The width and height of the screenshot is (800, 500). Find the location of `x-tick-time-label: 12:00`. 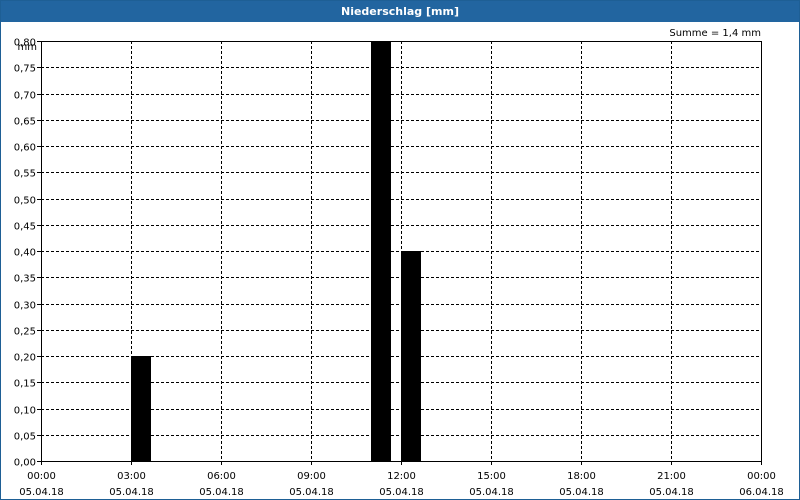

x-tick-time-label: 12:00 is located at coordinates (401, 476).